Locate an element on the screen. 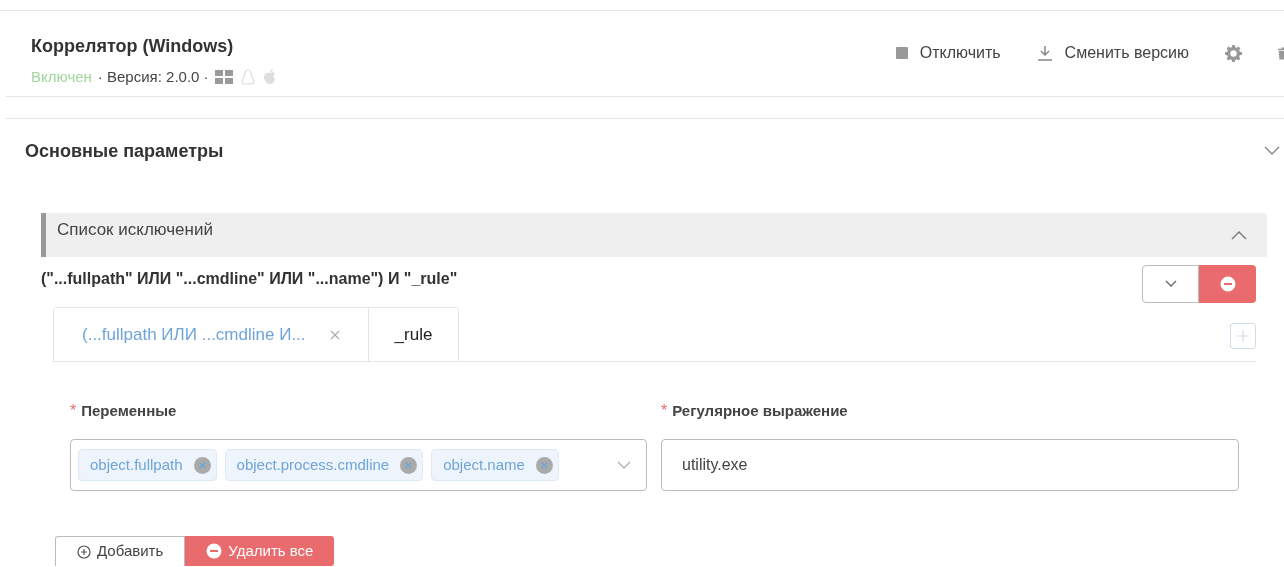 This screenshot has height=567, width=1284. regex-input: utility.exe is located at coordinates (950, 465).